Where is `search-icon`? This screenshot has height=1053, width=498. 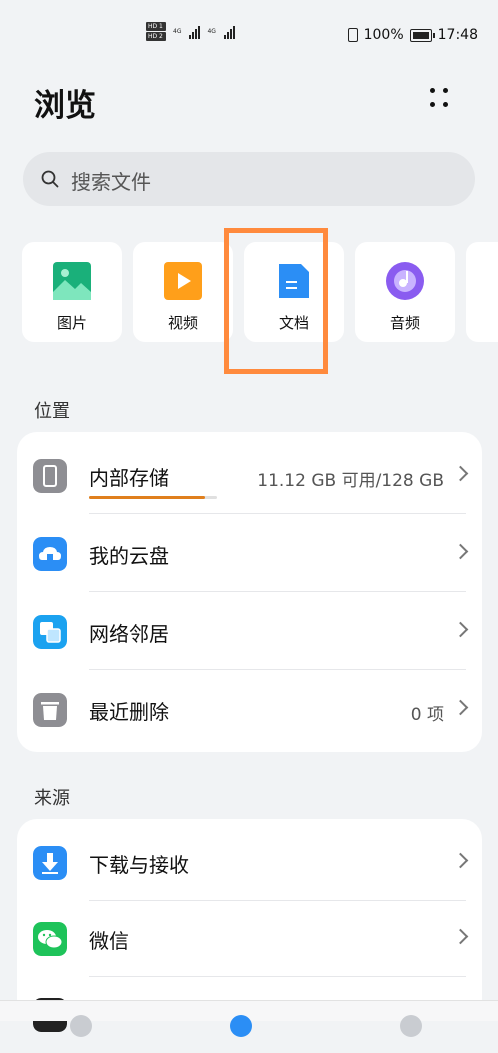 search-icon is located at coordinates (50, 179).